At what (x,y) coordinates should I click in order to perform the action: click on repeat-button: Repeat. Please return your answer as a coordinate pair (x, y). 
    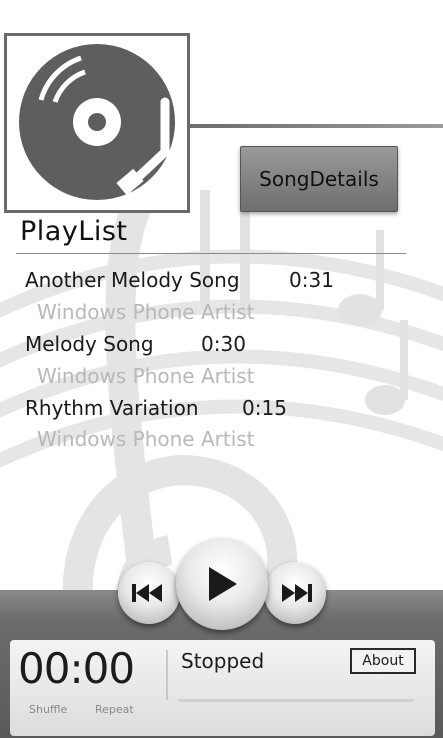
    Looking at the image, I should click on (114, 709).